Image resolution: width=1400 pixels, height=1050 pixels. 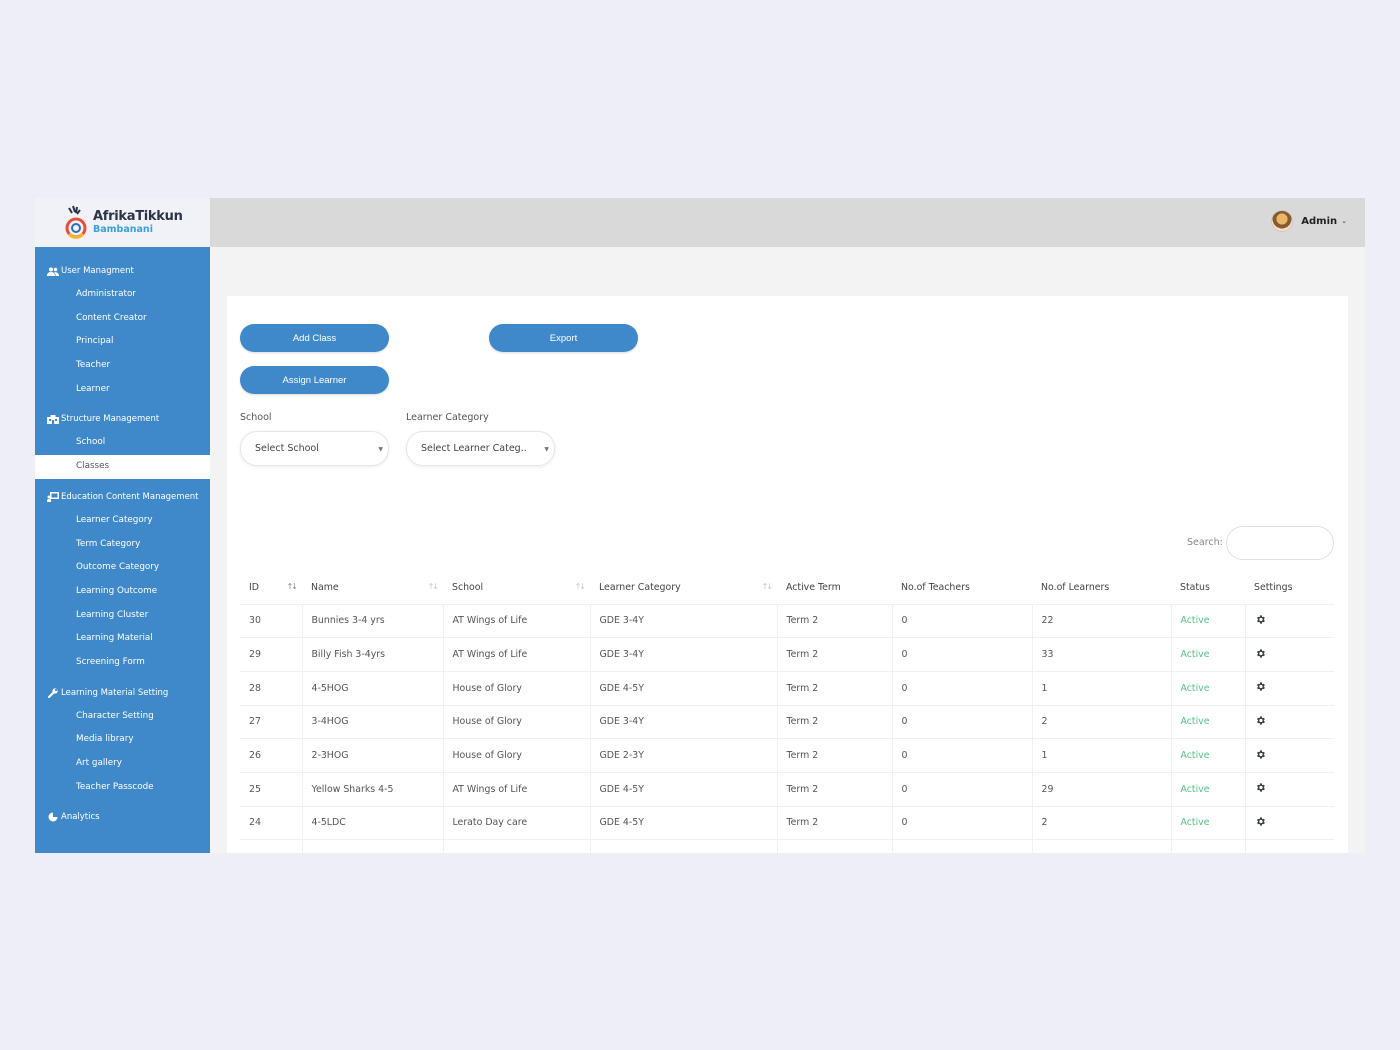 I want to click on search-input, so click(x=1280, y=543).